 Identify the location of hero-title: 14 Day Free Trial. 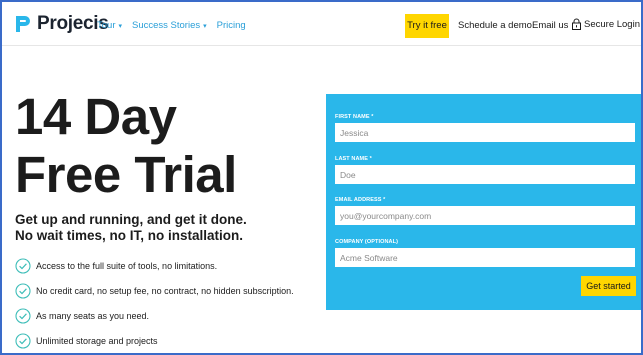
(126, 145).